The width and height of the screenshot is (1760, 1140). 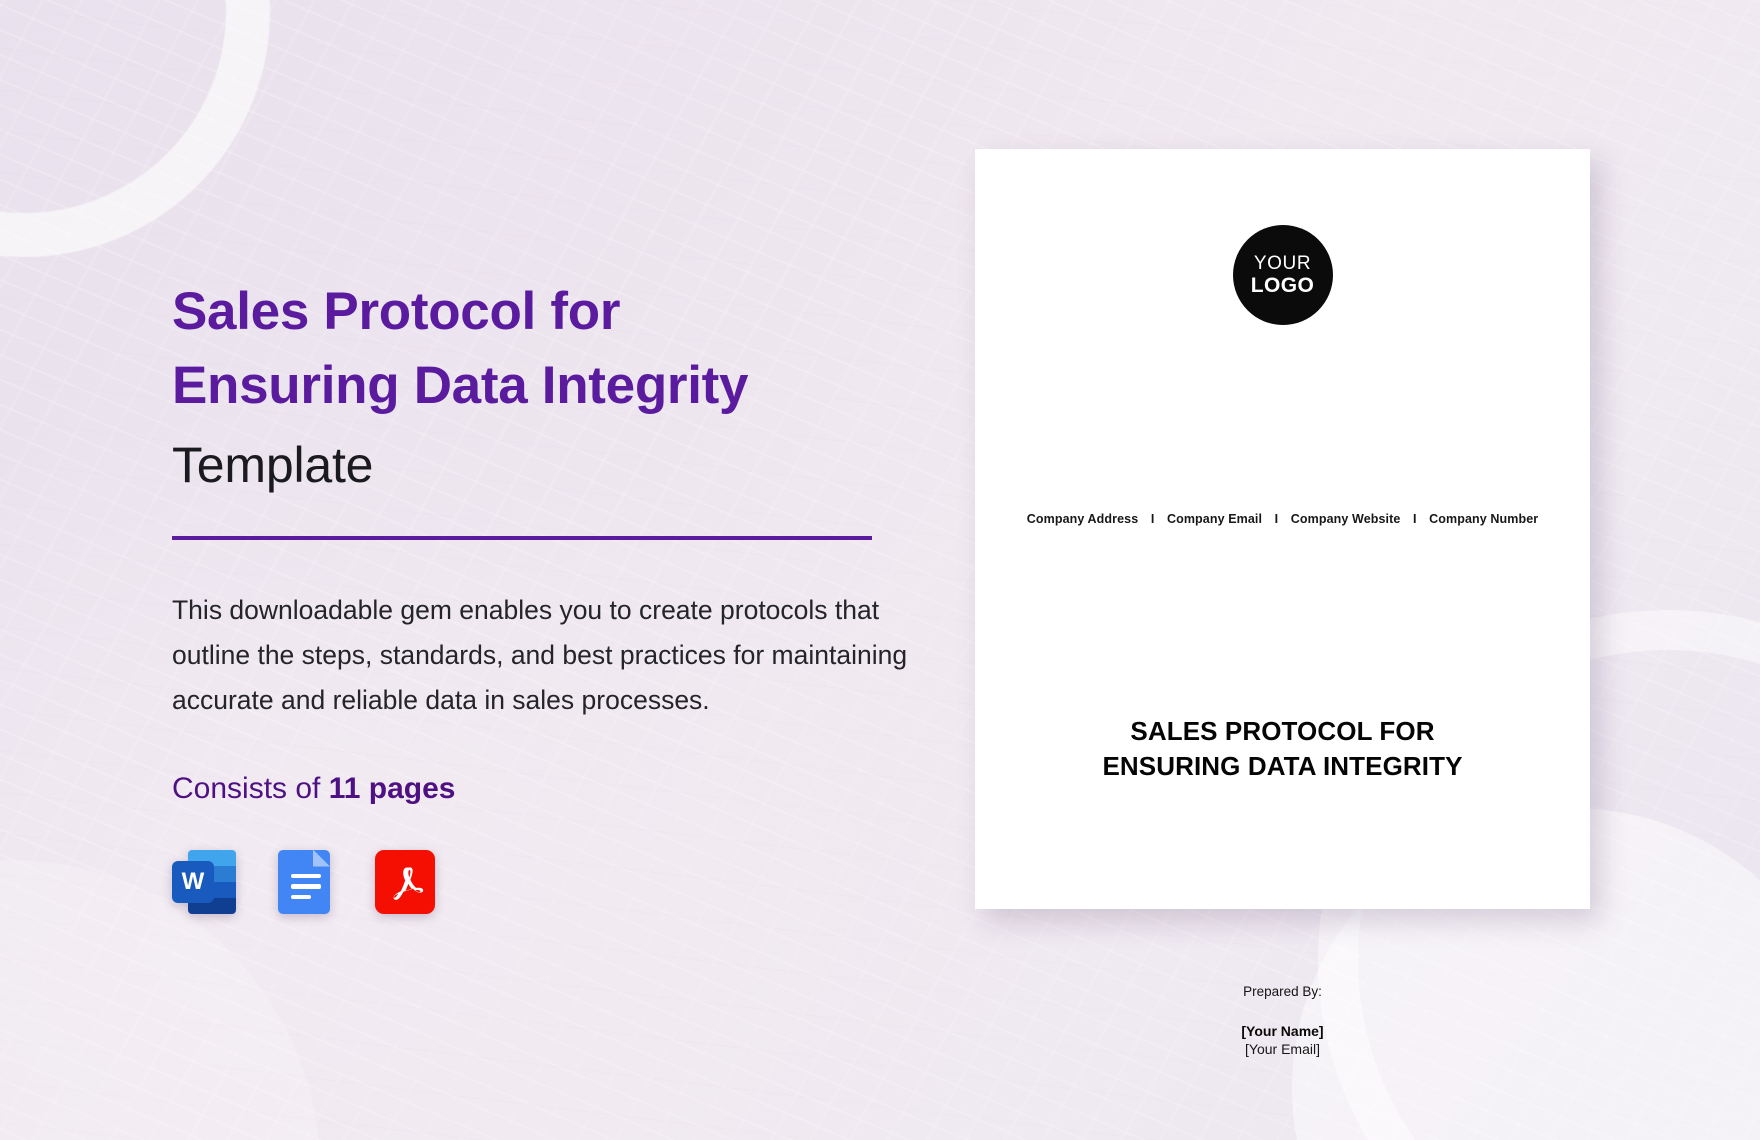 I want to click on headline-line-2: Ensuring Data Integrity, so click(x=460, y=386).